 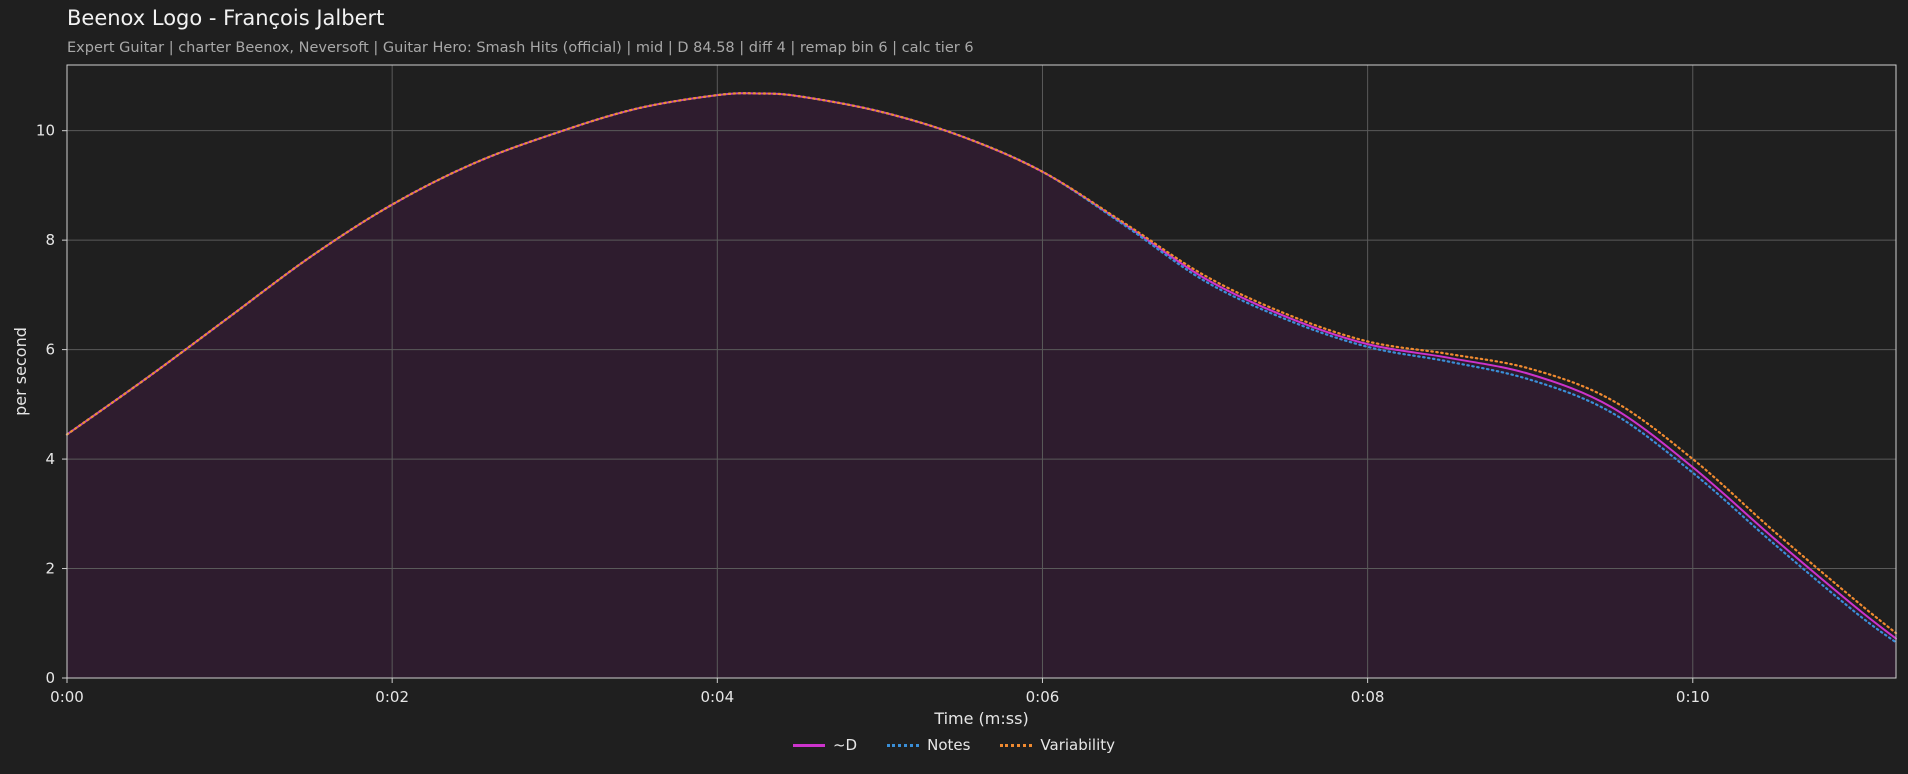 What do you see at coordinates (392, 697) in the screenshot?
I see `x-tick-label: 0:02` at bounding box center [392, 697].